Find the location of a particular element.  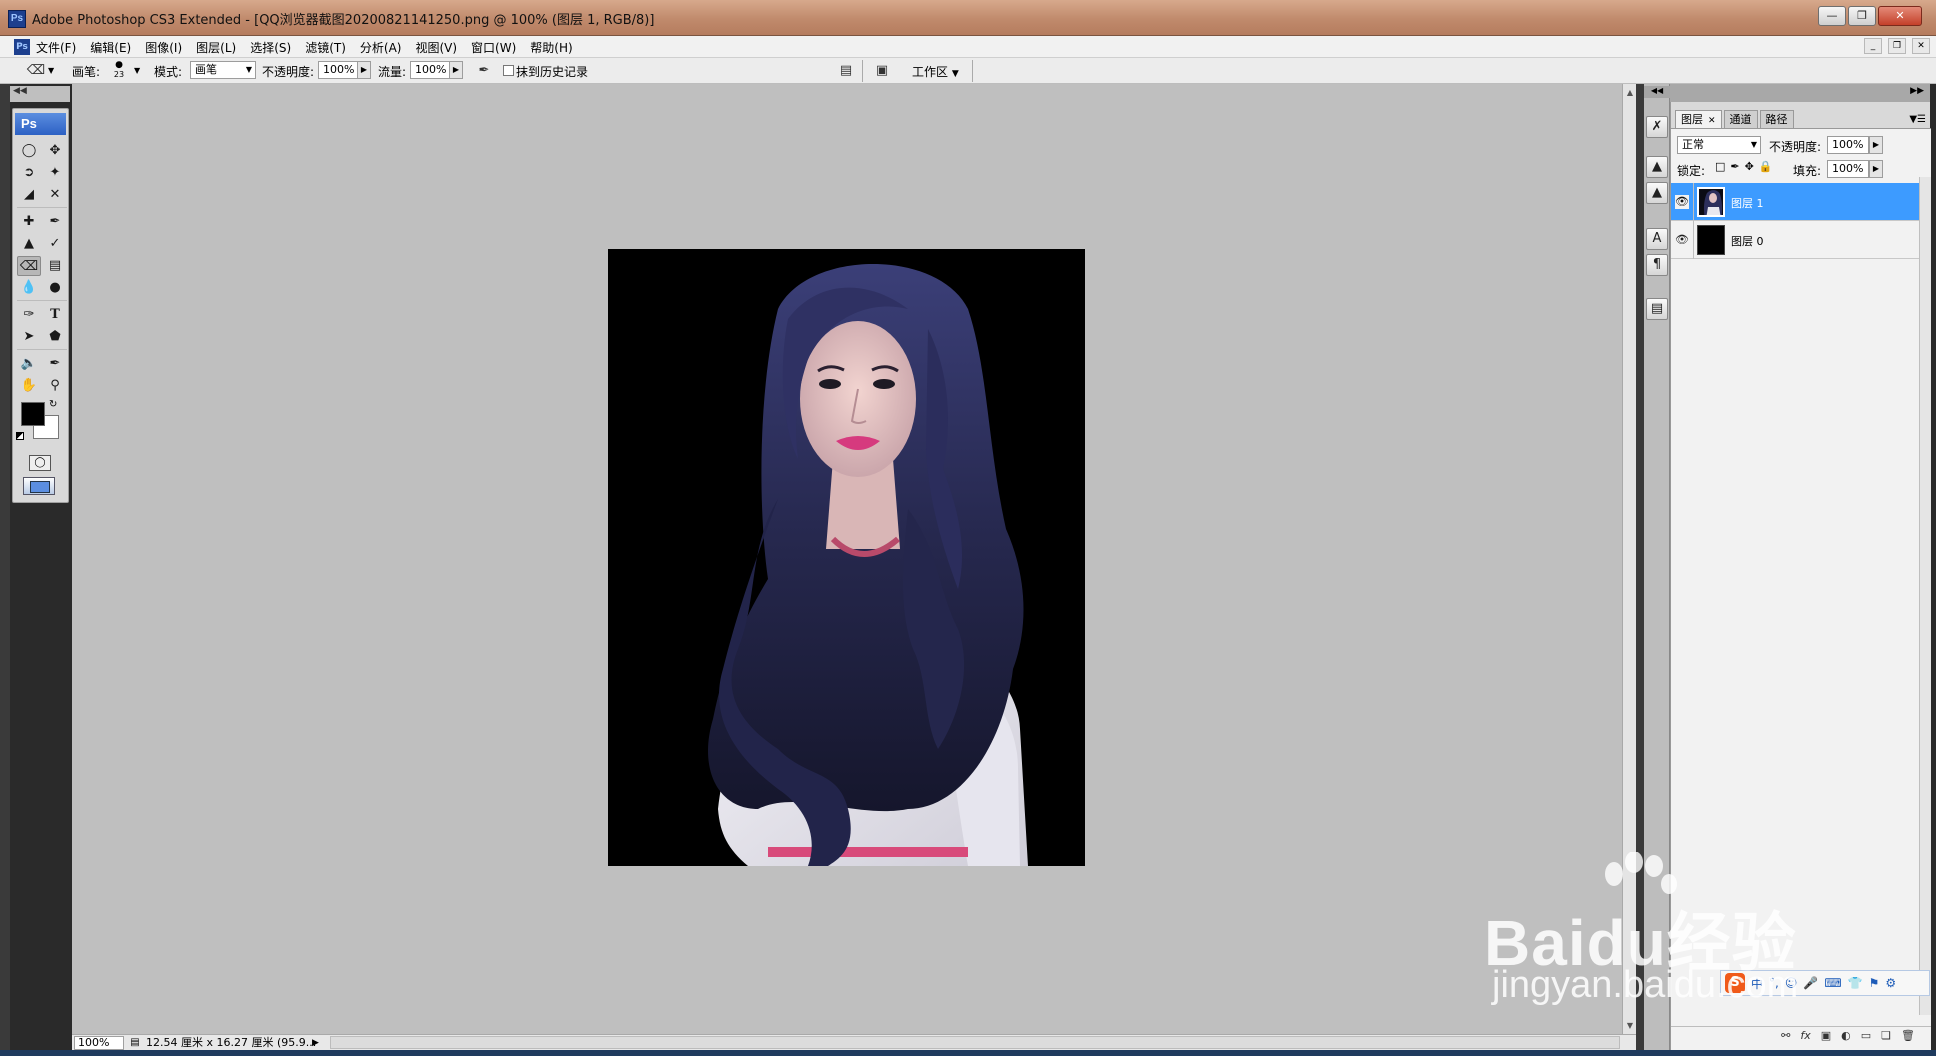

link-layers-icon: ⚯ is located at coordinates (1785, 1035).